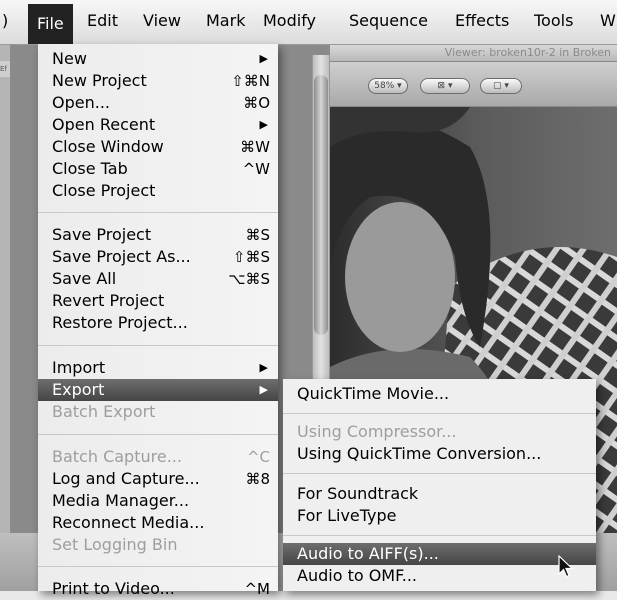 This screenshot has height=600, width=617. I want to click on menu-item-print-to-video: Print to Video... ^M, so click(158, 589).